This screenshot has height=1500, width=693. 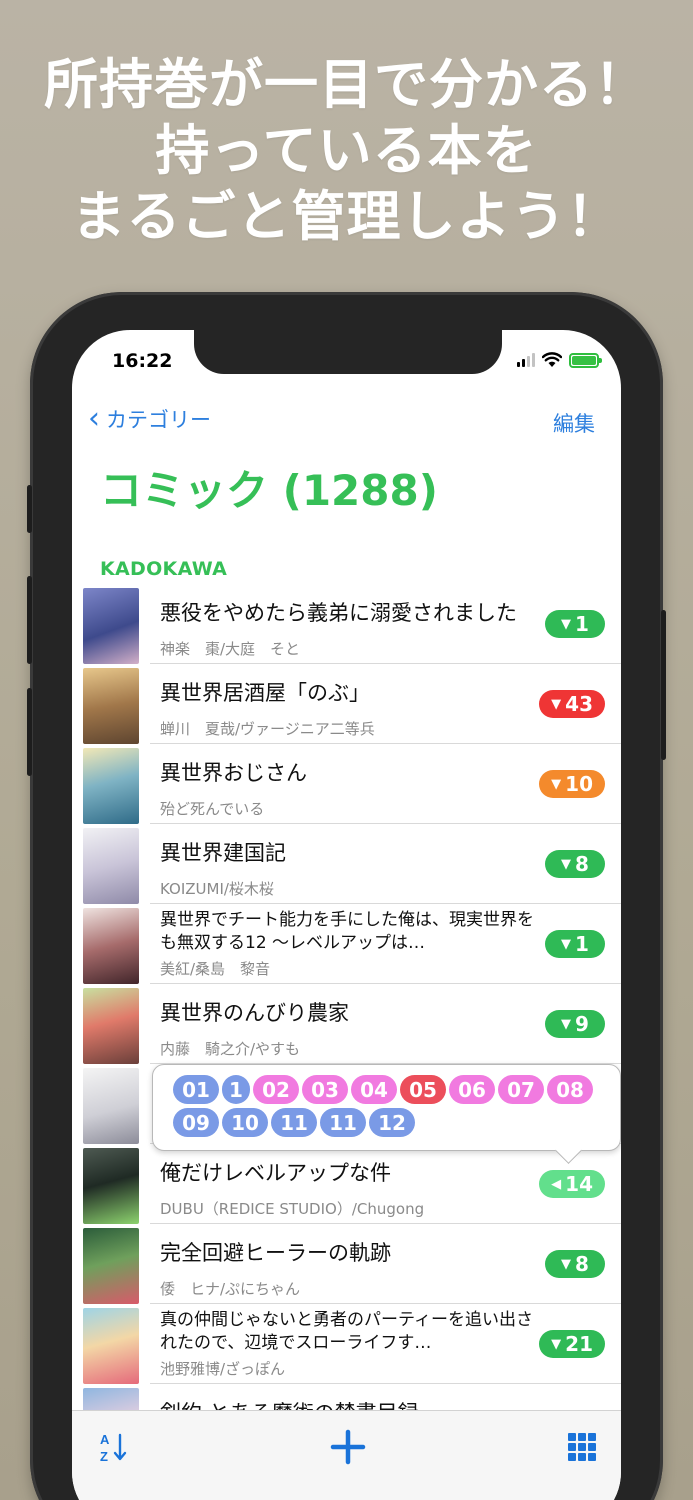 I want to click on volume-chip: 1, so click(x=236, y=1089).